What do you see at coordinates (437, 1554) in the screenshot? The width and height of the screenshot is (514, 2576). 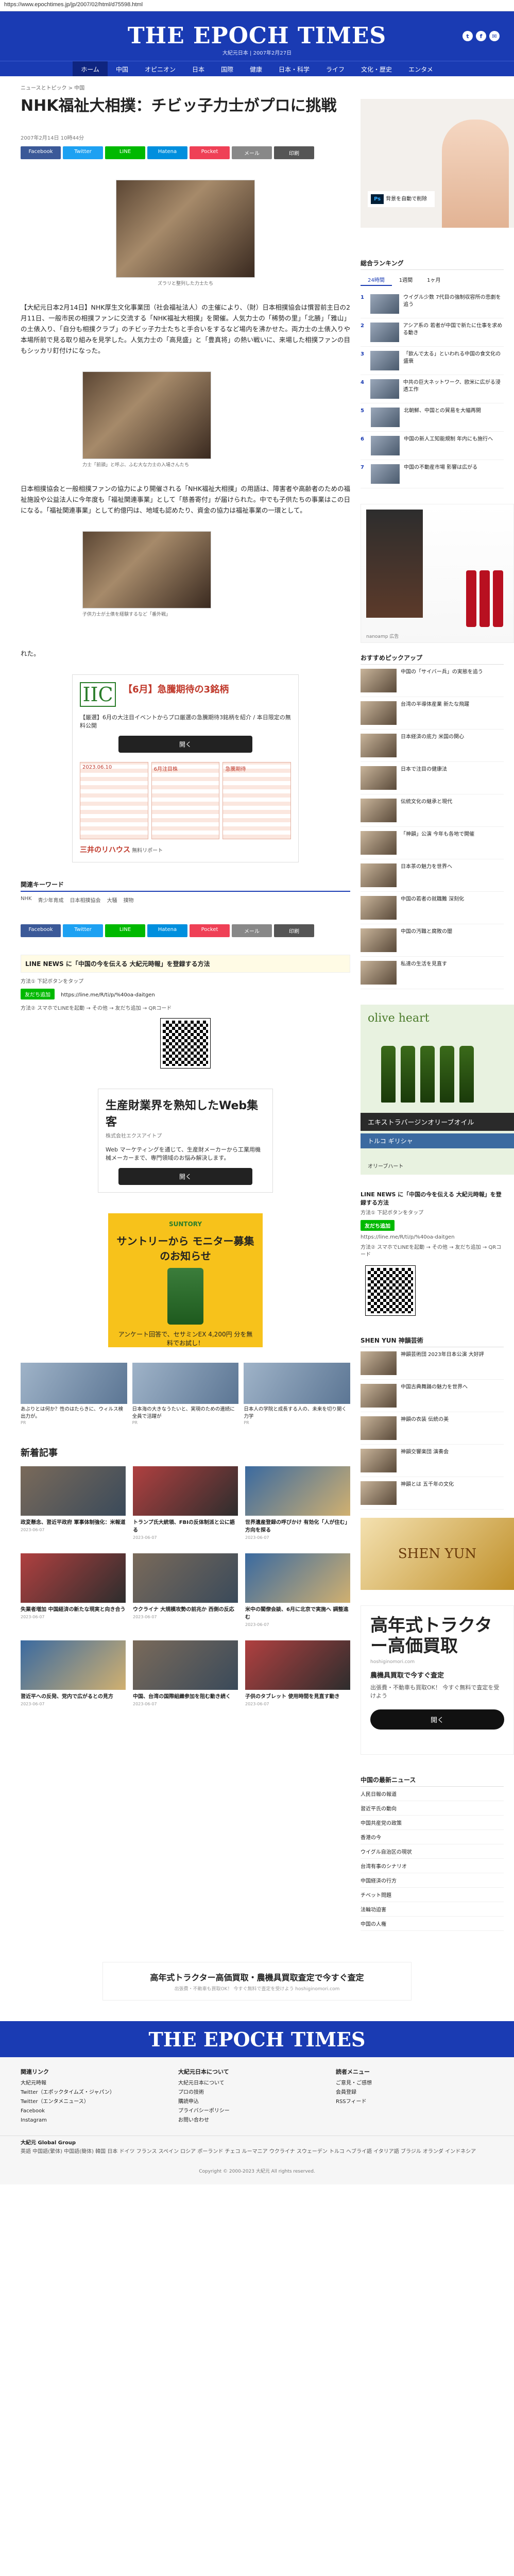 I see `shenyun-banner: SHEN YUN` at bounding box center [437, 1554].